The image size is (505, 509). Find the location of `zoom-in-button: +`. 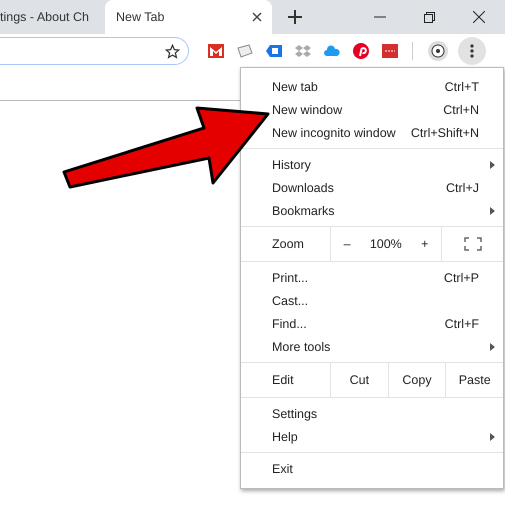

zoom-in-button: + is located at coordinates (424, 244).